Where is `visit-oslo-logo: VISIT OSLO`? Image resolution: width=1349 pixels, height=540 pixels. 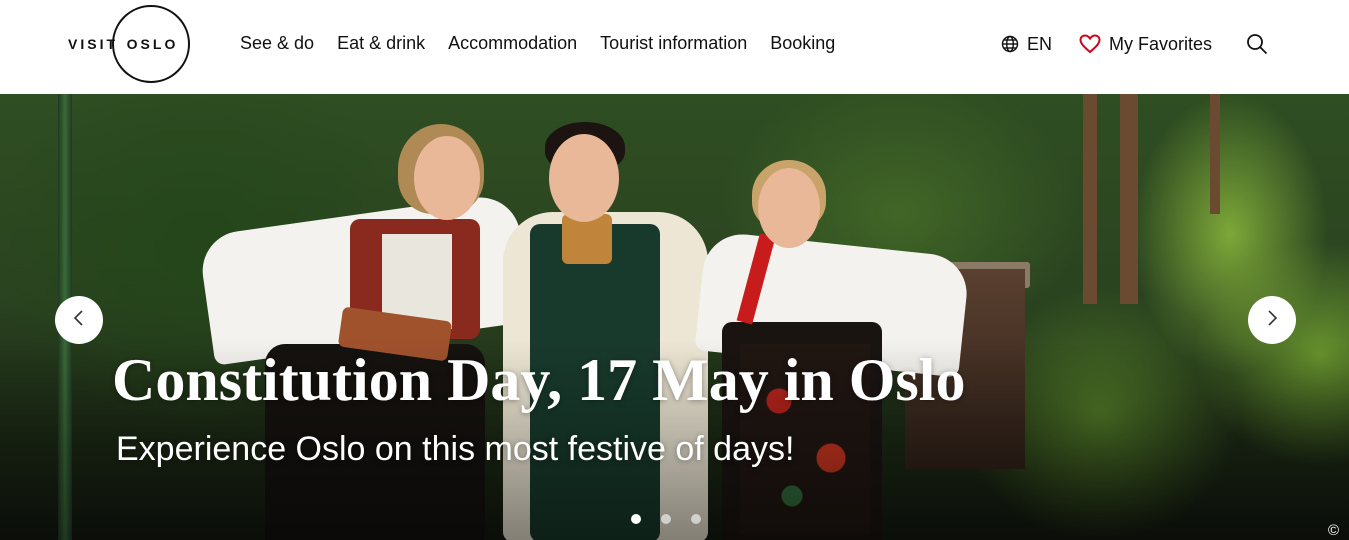
visit-oslo-logo: VISIT OSLO is located at coordinates (129, 44).